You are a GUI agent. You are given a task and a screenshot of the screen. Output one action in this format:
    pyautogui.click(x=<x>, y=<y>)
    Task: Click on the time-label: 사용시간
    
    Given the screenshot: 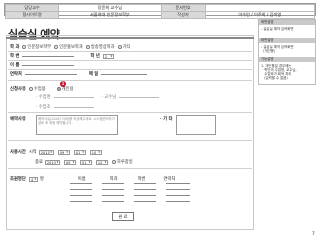 What is the action you would take?
    pyautogui.click(x=18, y=152)
    